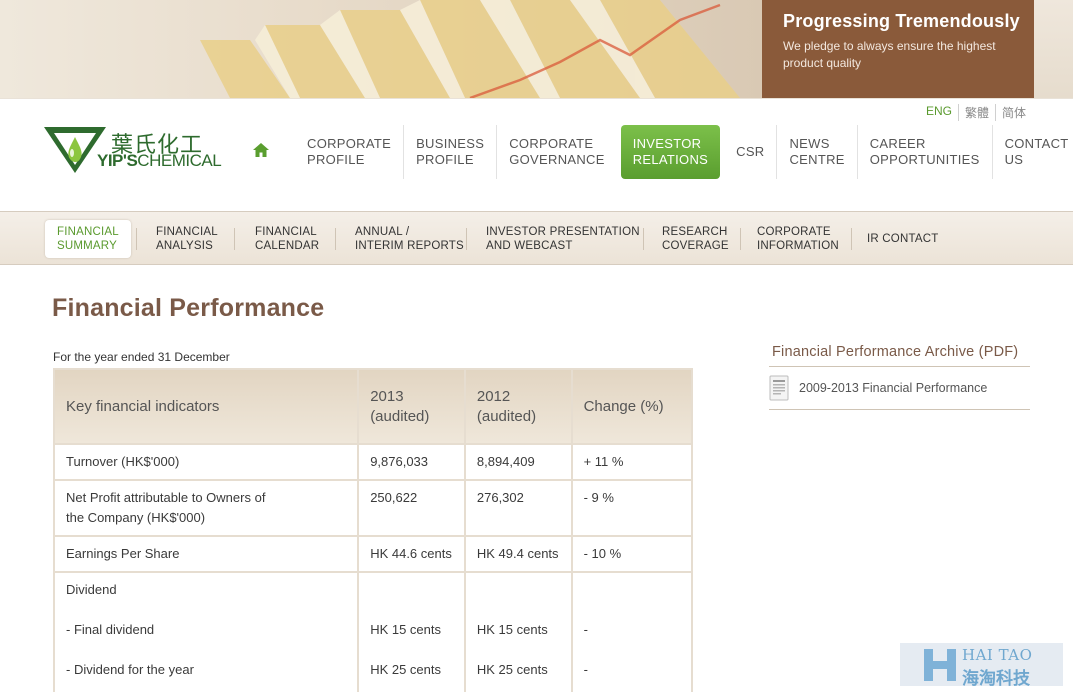 This screenshot has width=1073, height=692. Describe the element at coordinates (632, 554) in the screenshot. I see `cell-change: - 10 %` at that location.